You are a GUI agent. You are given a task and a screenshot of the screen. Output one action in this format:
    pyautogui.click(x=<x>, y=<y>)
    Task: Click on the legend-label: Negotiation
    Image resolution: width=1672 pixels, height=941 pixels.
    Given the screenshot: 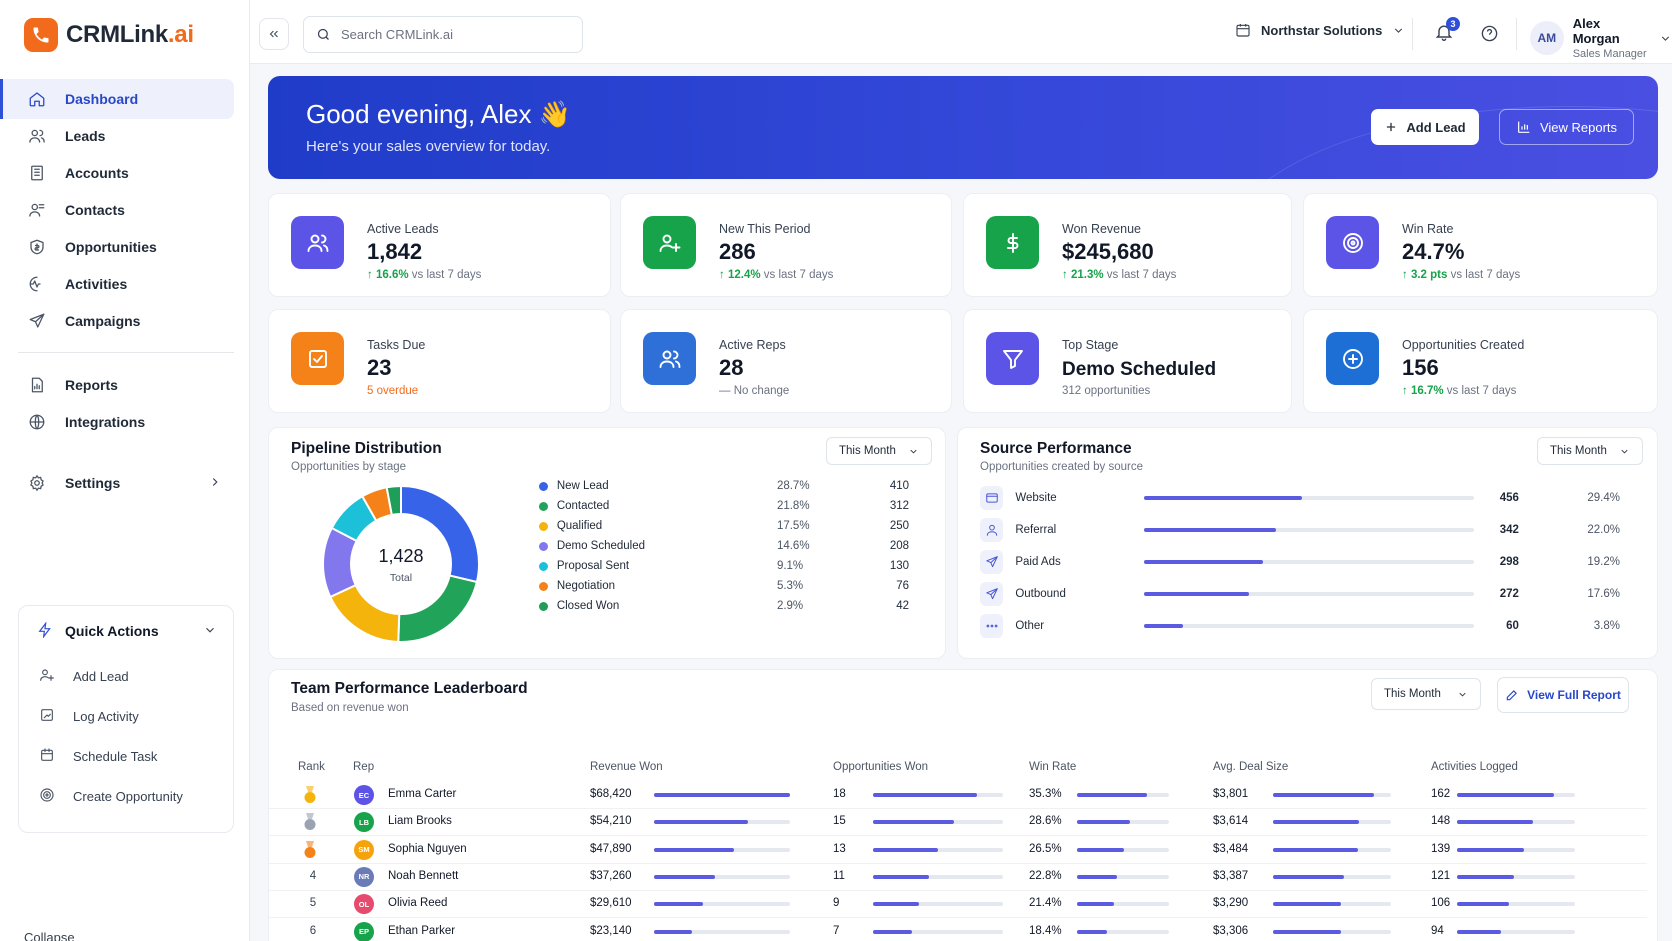 What is the action you would take?
    pyautogui.click(x=585, y=586)
    